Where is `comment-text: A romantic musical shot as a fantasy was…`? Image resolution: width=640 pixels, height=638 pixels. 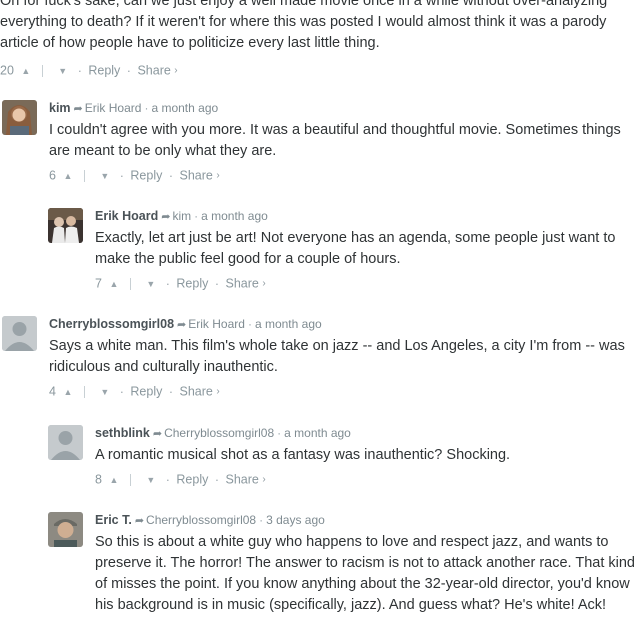 comment-text: A romantic musical shot as a fantasy was… is located at coordinates (303, 455).